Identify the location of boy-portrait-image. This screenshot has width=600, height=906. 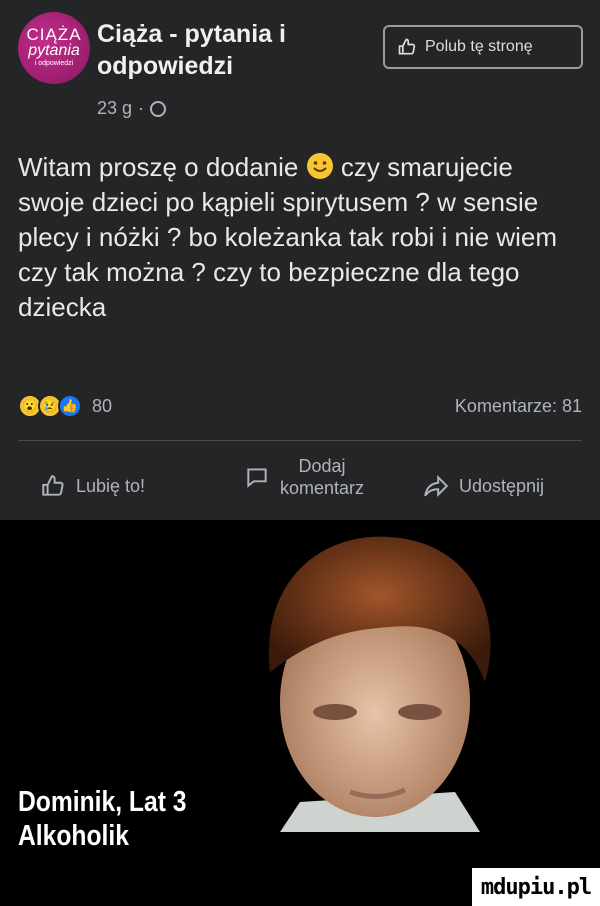
(379, 684).